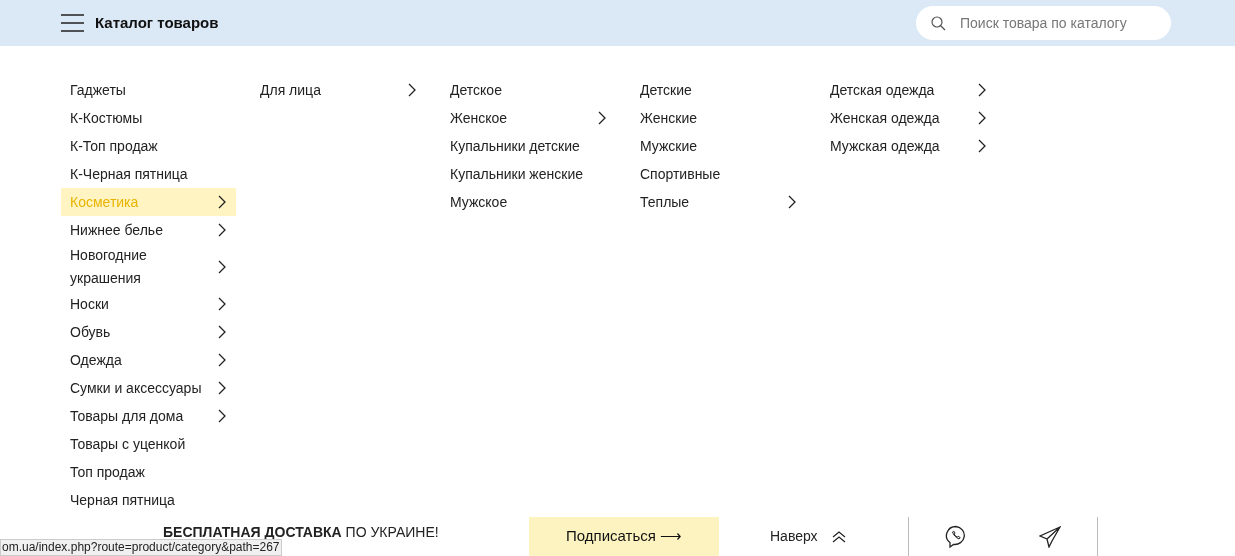 This screenshot has height=556, width=1235. What do you see at coordinates (148, 174) in the screenshot?
I see `menu-item: К-Черная пятница` at bounding box center [148, 174].